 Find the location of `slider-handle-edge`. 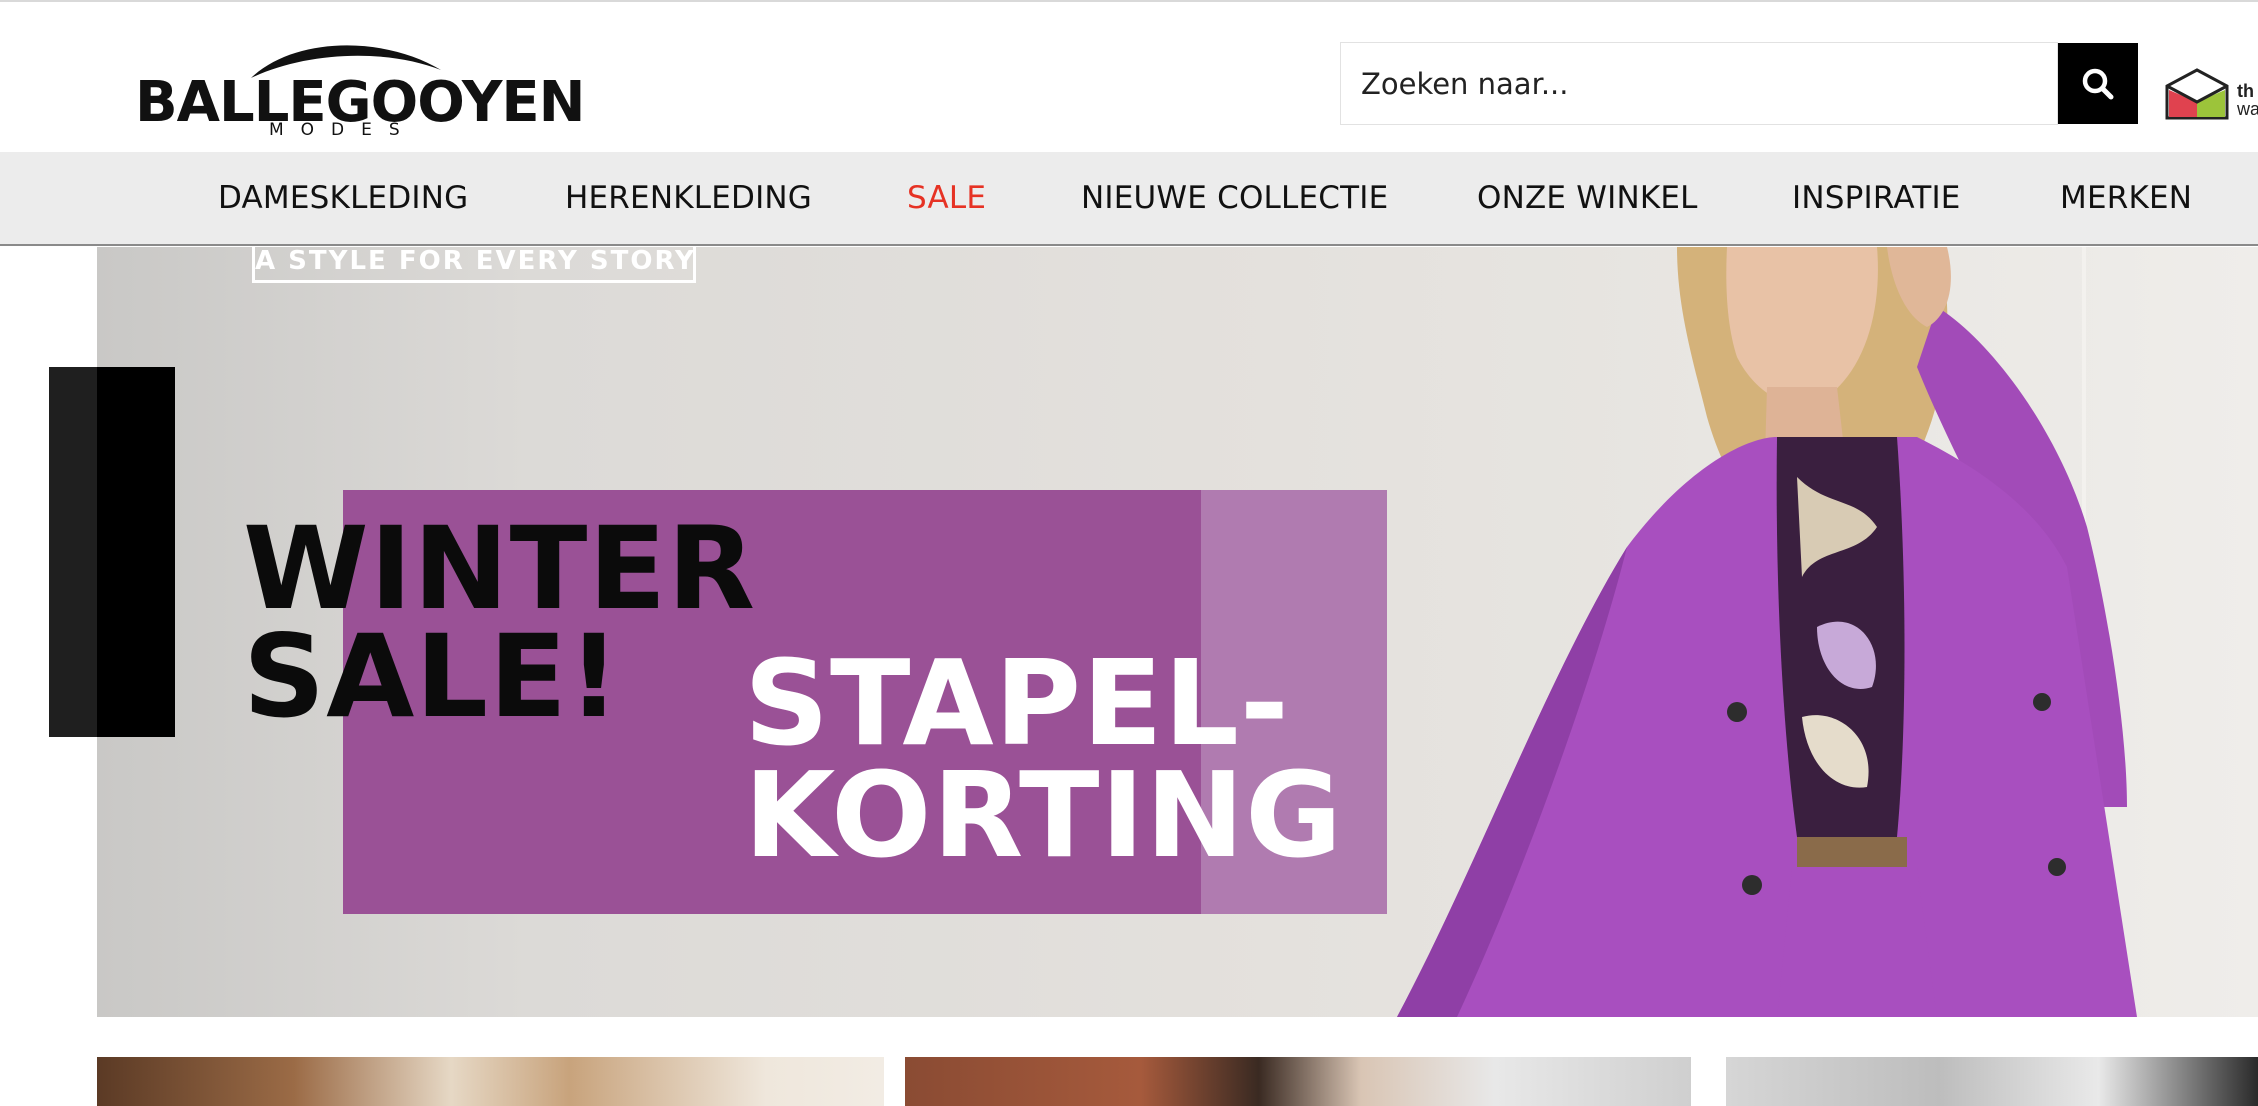

slider-handle-edge is located at coordinates (73, 552).